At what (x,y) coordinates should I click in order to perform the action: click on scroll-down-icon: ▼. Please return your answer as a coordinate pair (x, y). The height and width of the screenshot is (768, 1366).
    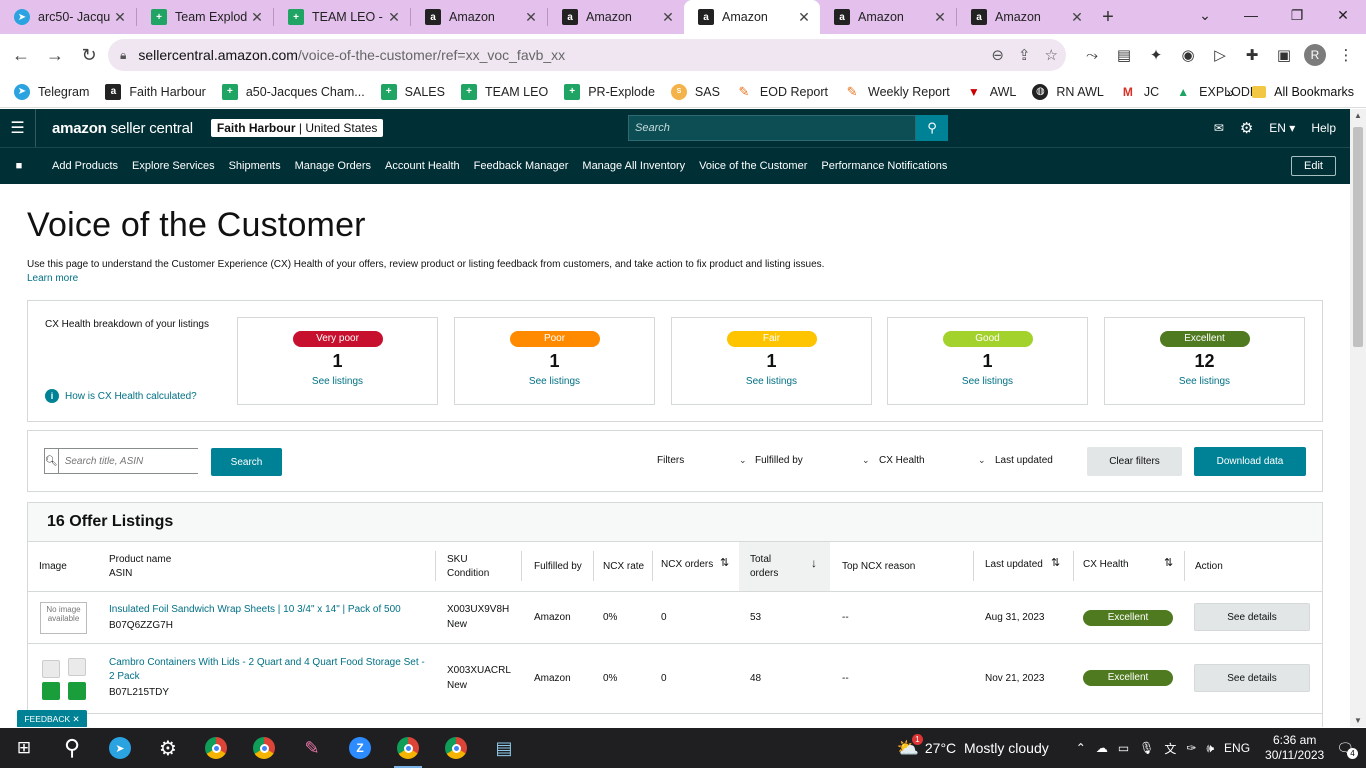
    Looking at the image, I should click on (1358, 720).